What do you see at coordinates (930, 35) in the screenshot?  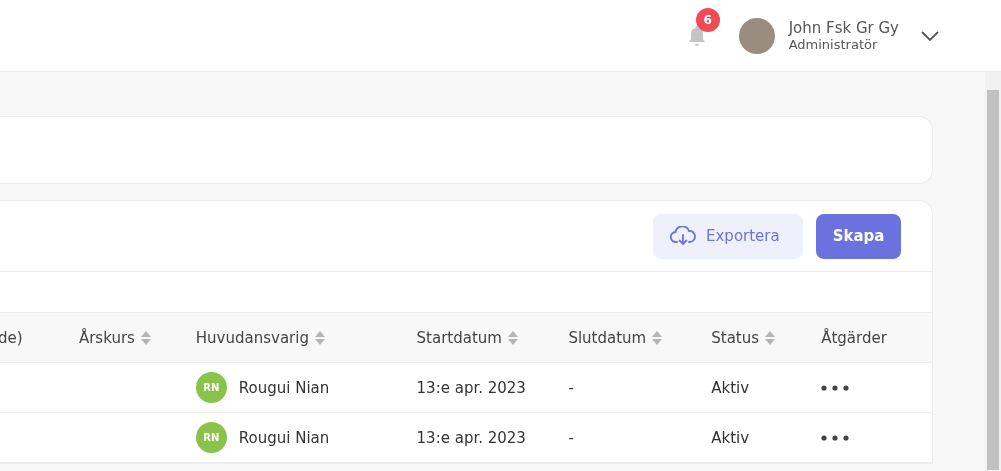 I see `chevron-down-icon` at bounding box center [930, 35].